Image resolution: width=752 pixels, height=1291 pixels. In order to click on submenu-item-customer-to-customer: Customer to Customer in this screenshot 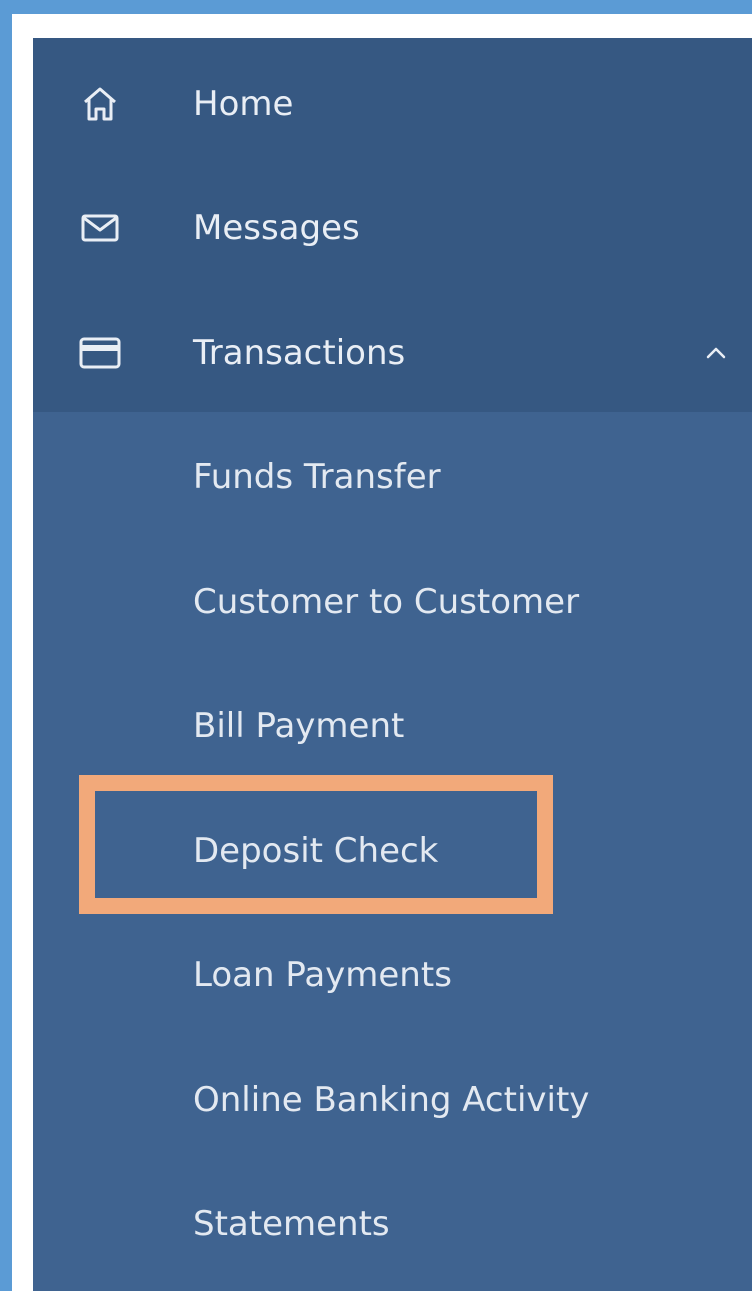, I will do `click(392, 602)`.